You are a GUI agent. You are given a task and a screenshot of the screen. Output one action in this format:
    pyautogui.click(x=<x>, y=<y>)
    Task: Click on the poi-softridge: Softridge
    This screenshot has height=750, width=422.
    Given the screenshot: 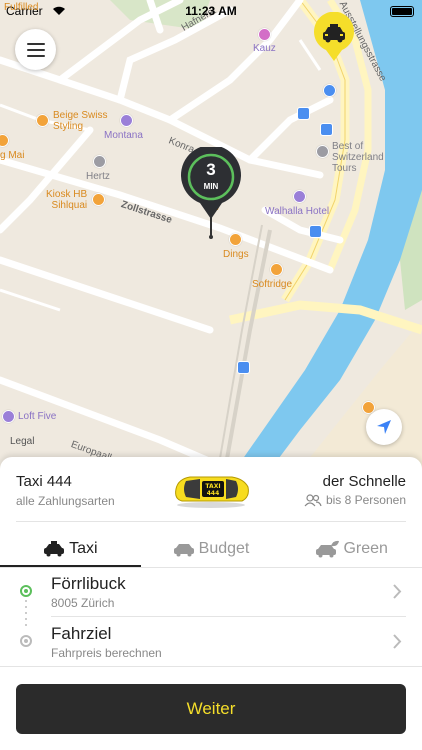 What is the action you would take?
    pyautogui.click(x=272, y=284)
    